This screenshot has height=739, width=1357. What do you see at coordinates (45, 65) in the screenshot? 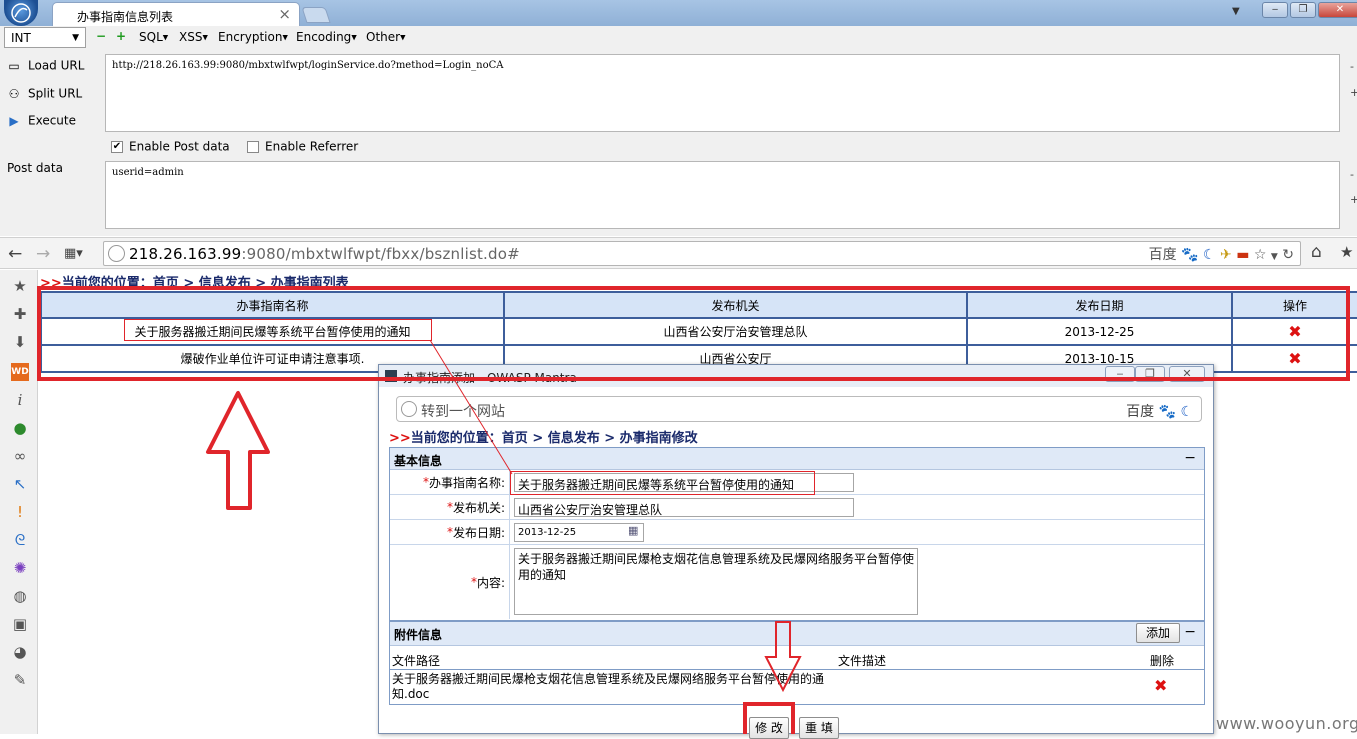
I see `load-url-button: ▭ Load URL` at bounding box center [45, 65].